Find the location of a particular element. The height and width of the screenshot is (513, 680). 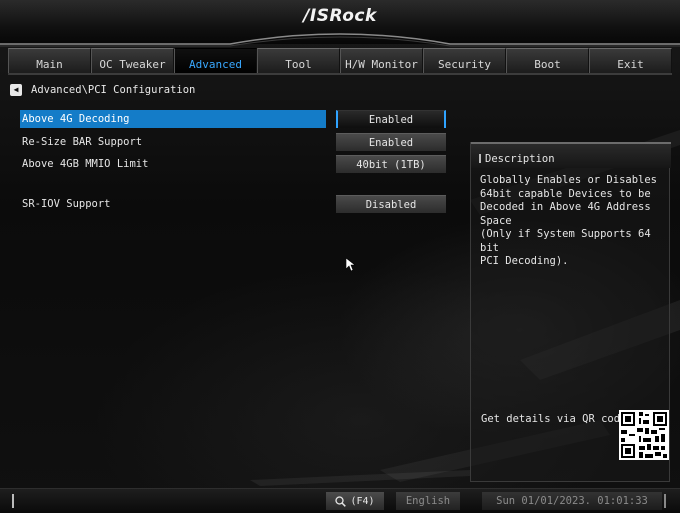

search-shortcut-label: (F4) is located at coordinates (362, 501).